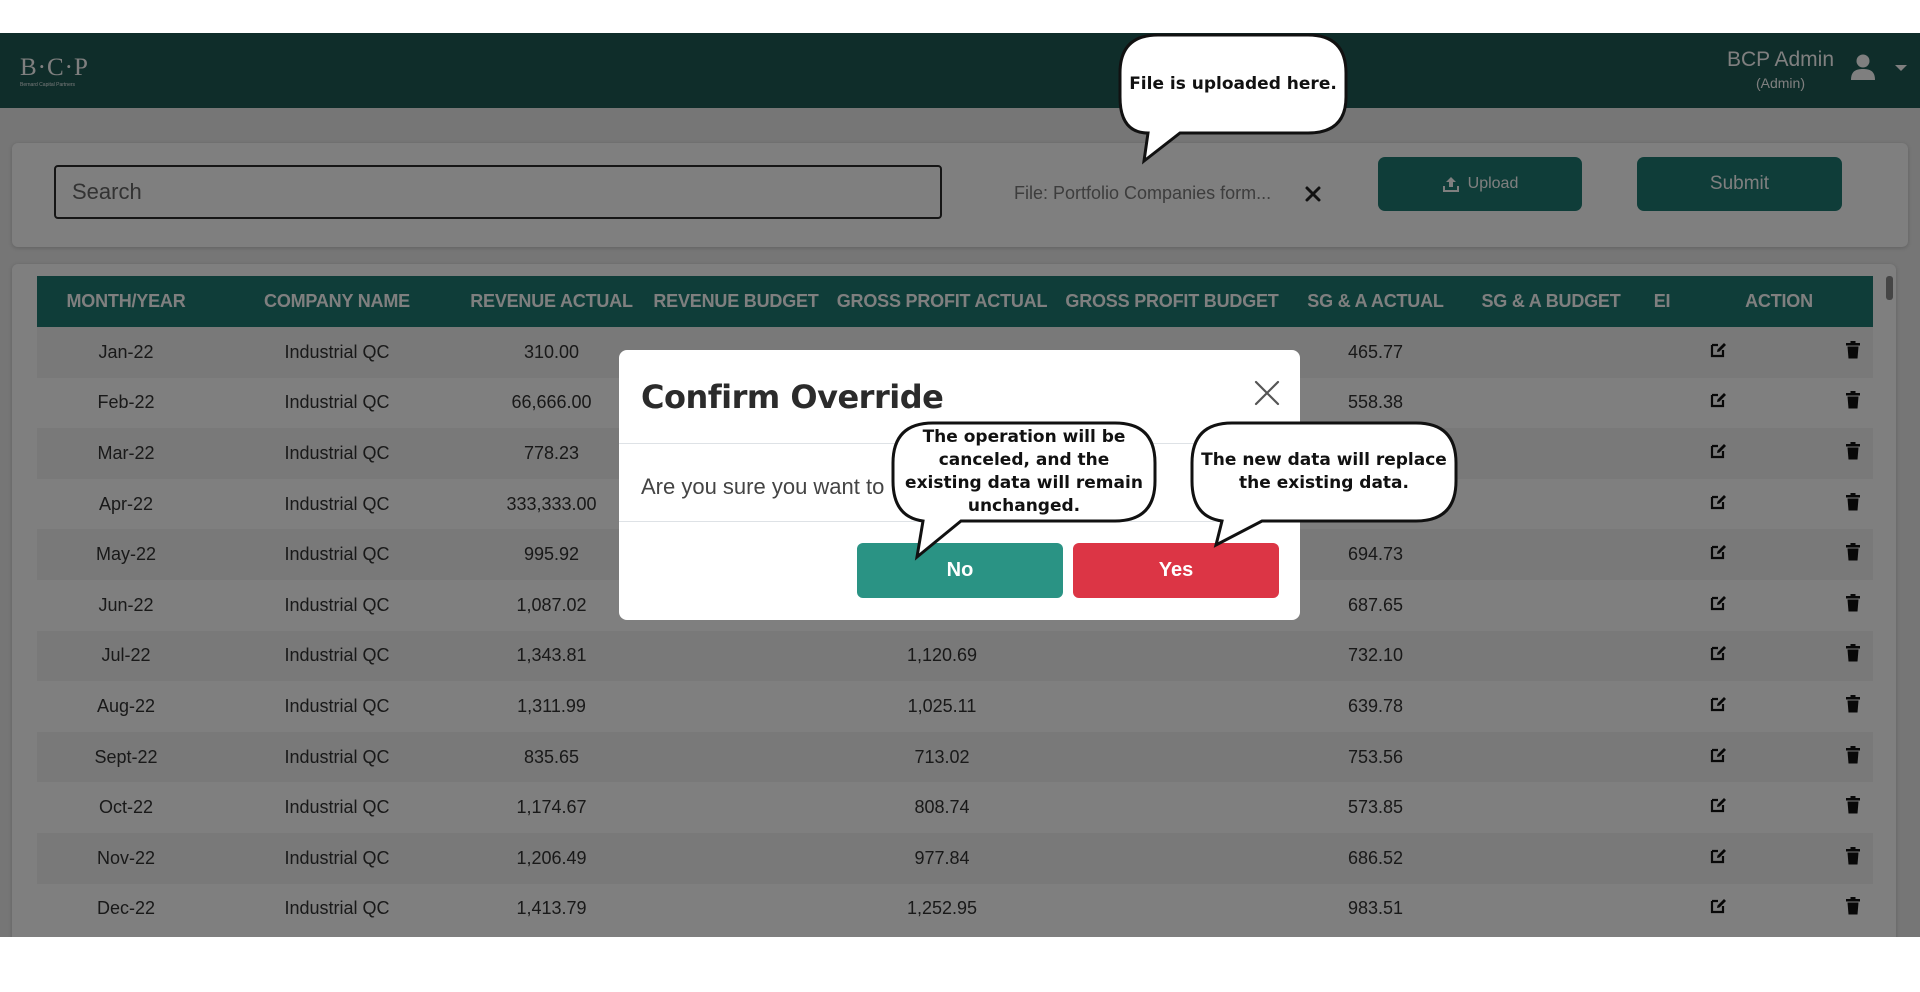 The height and width of the screenshot is (992, 1920). I want to click on upload-callout-text: File is uploaded here., so click(1233, 83).